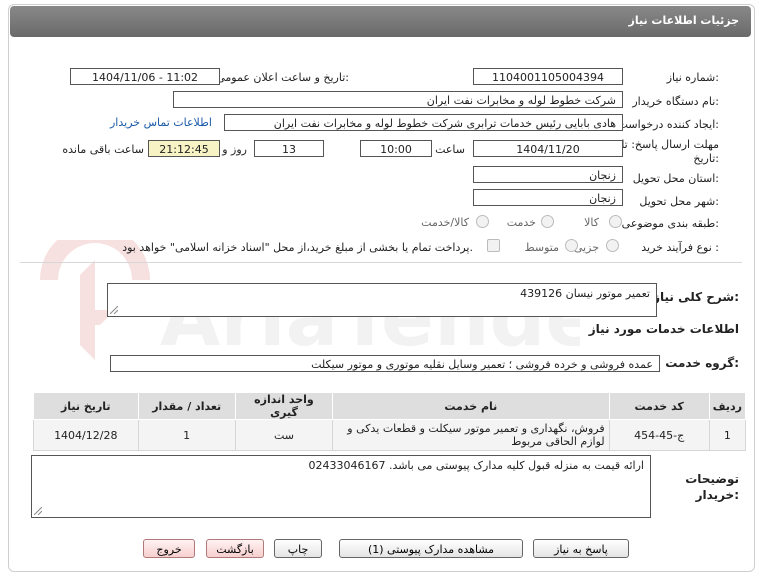 The width and height of the screenshot is (761, 574). I want to click on category-label: طبقه بندی موضوعی:, so click(670, 223).